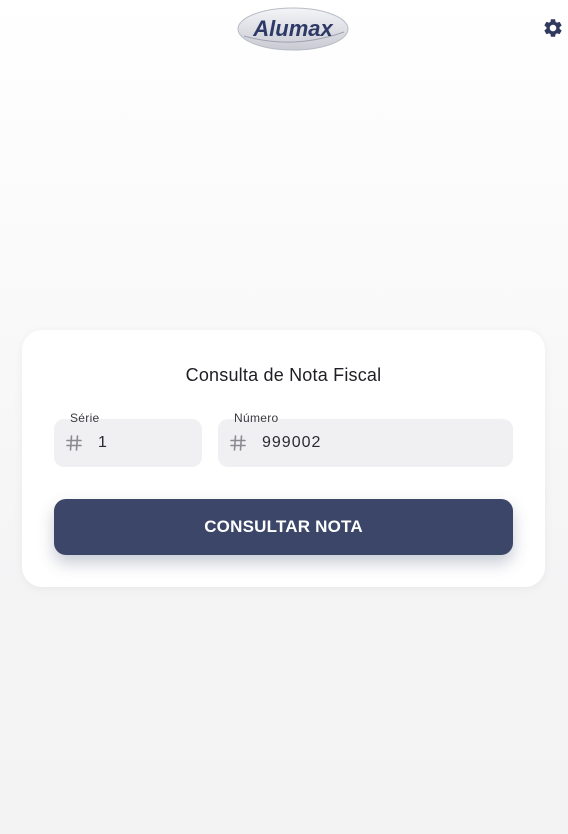  Describe the element at coordinates (283, 375) in the screenshot. I see `card-title: Consulta de Nota Fiscal` at that location.